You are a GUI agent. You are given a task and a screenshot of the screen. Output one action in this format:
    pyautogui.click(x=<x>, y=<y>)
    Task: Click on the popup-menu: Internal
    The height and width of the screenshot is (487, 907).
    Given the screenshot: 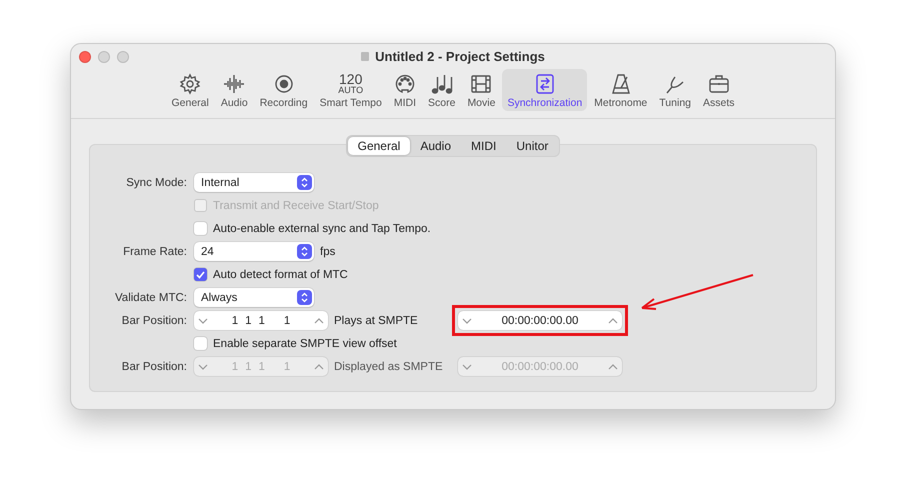 What is the action you would take?
    pyautogui.click(x=254, y=182)
    